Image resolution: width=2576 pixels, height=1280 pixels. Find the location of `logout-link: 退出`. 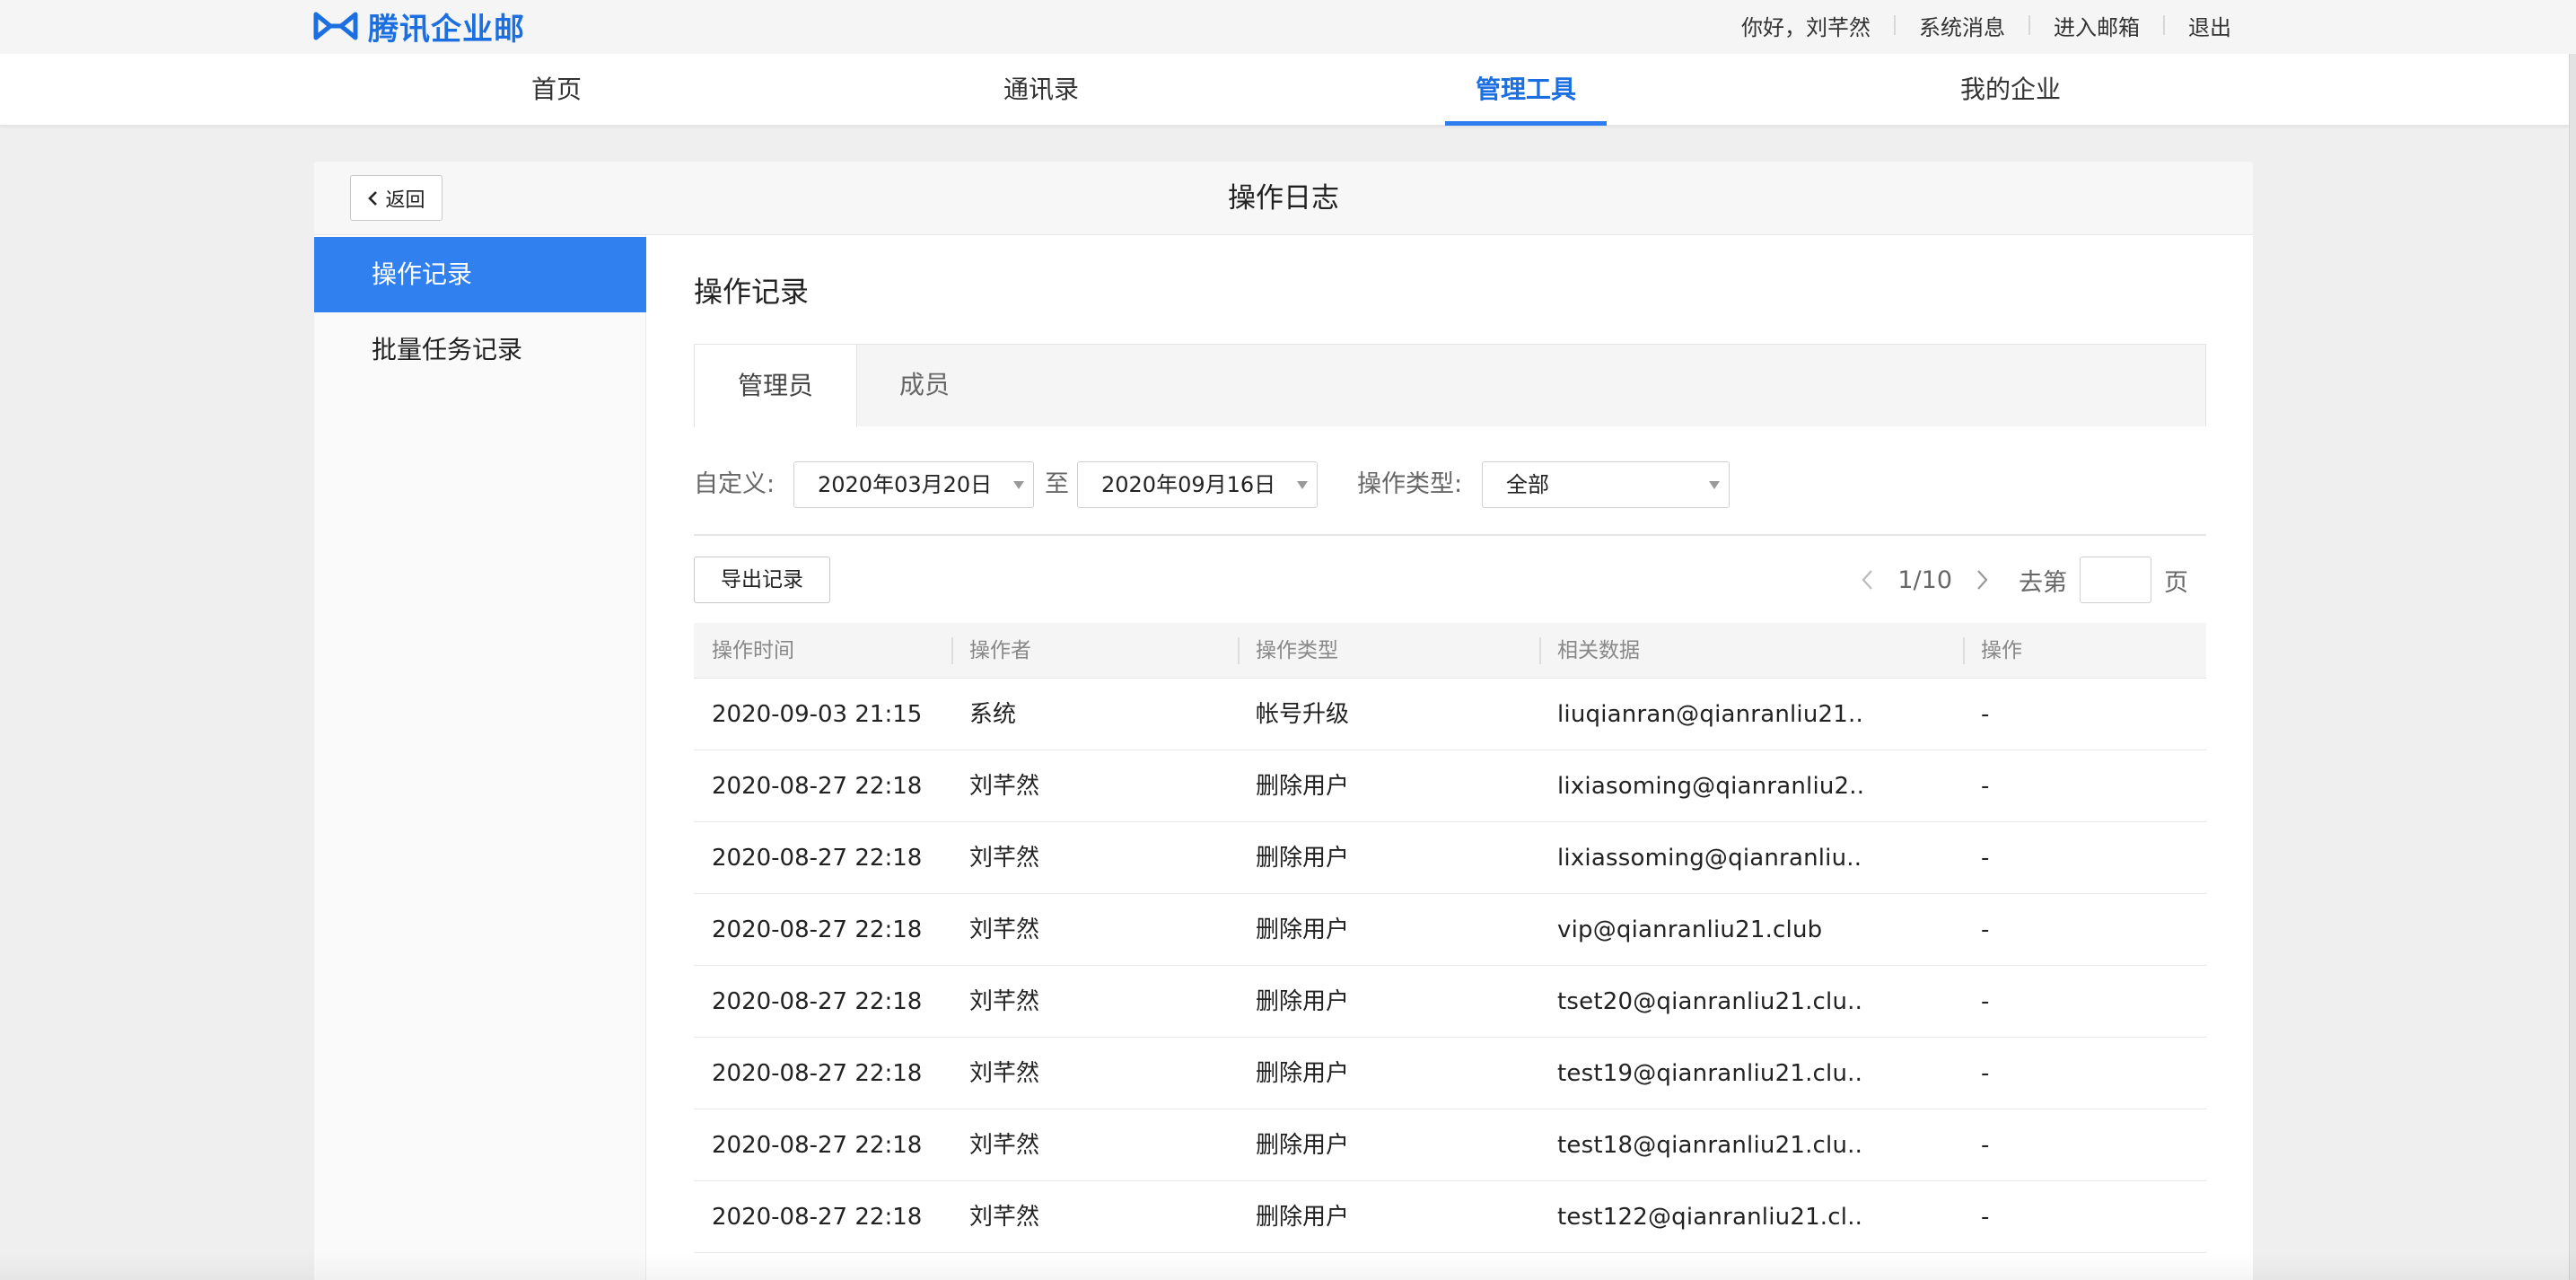

logout-link: 退出 is located at coordinates (2209, 25).